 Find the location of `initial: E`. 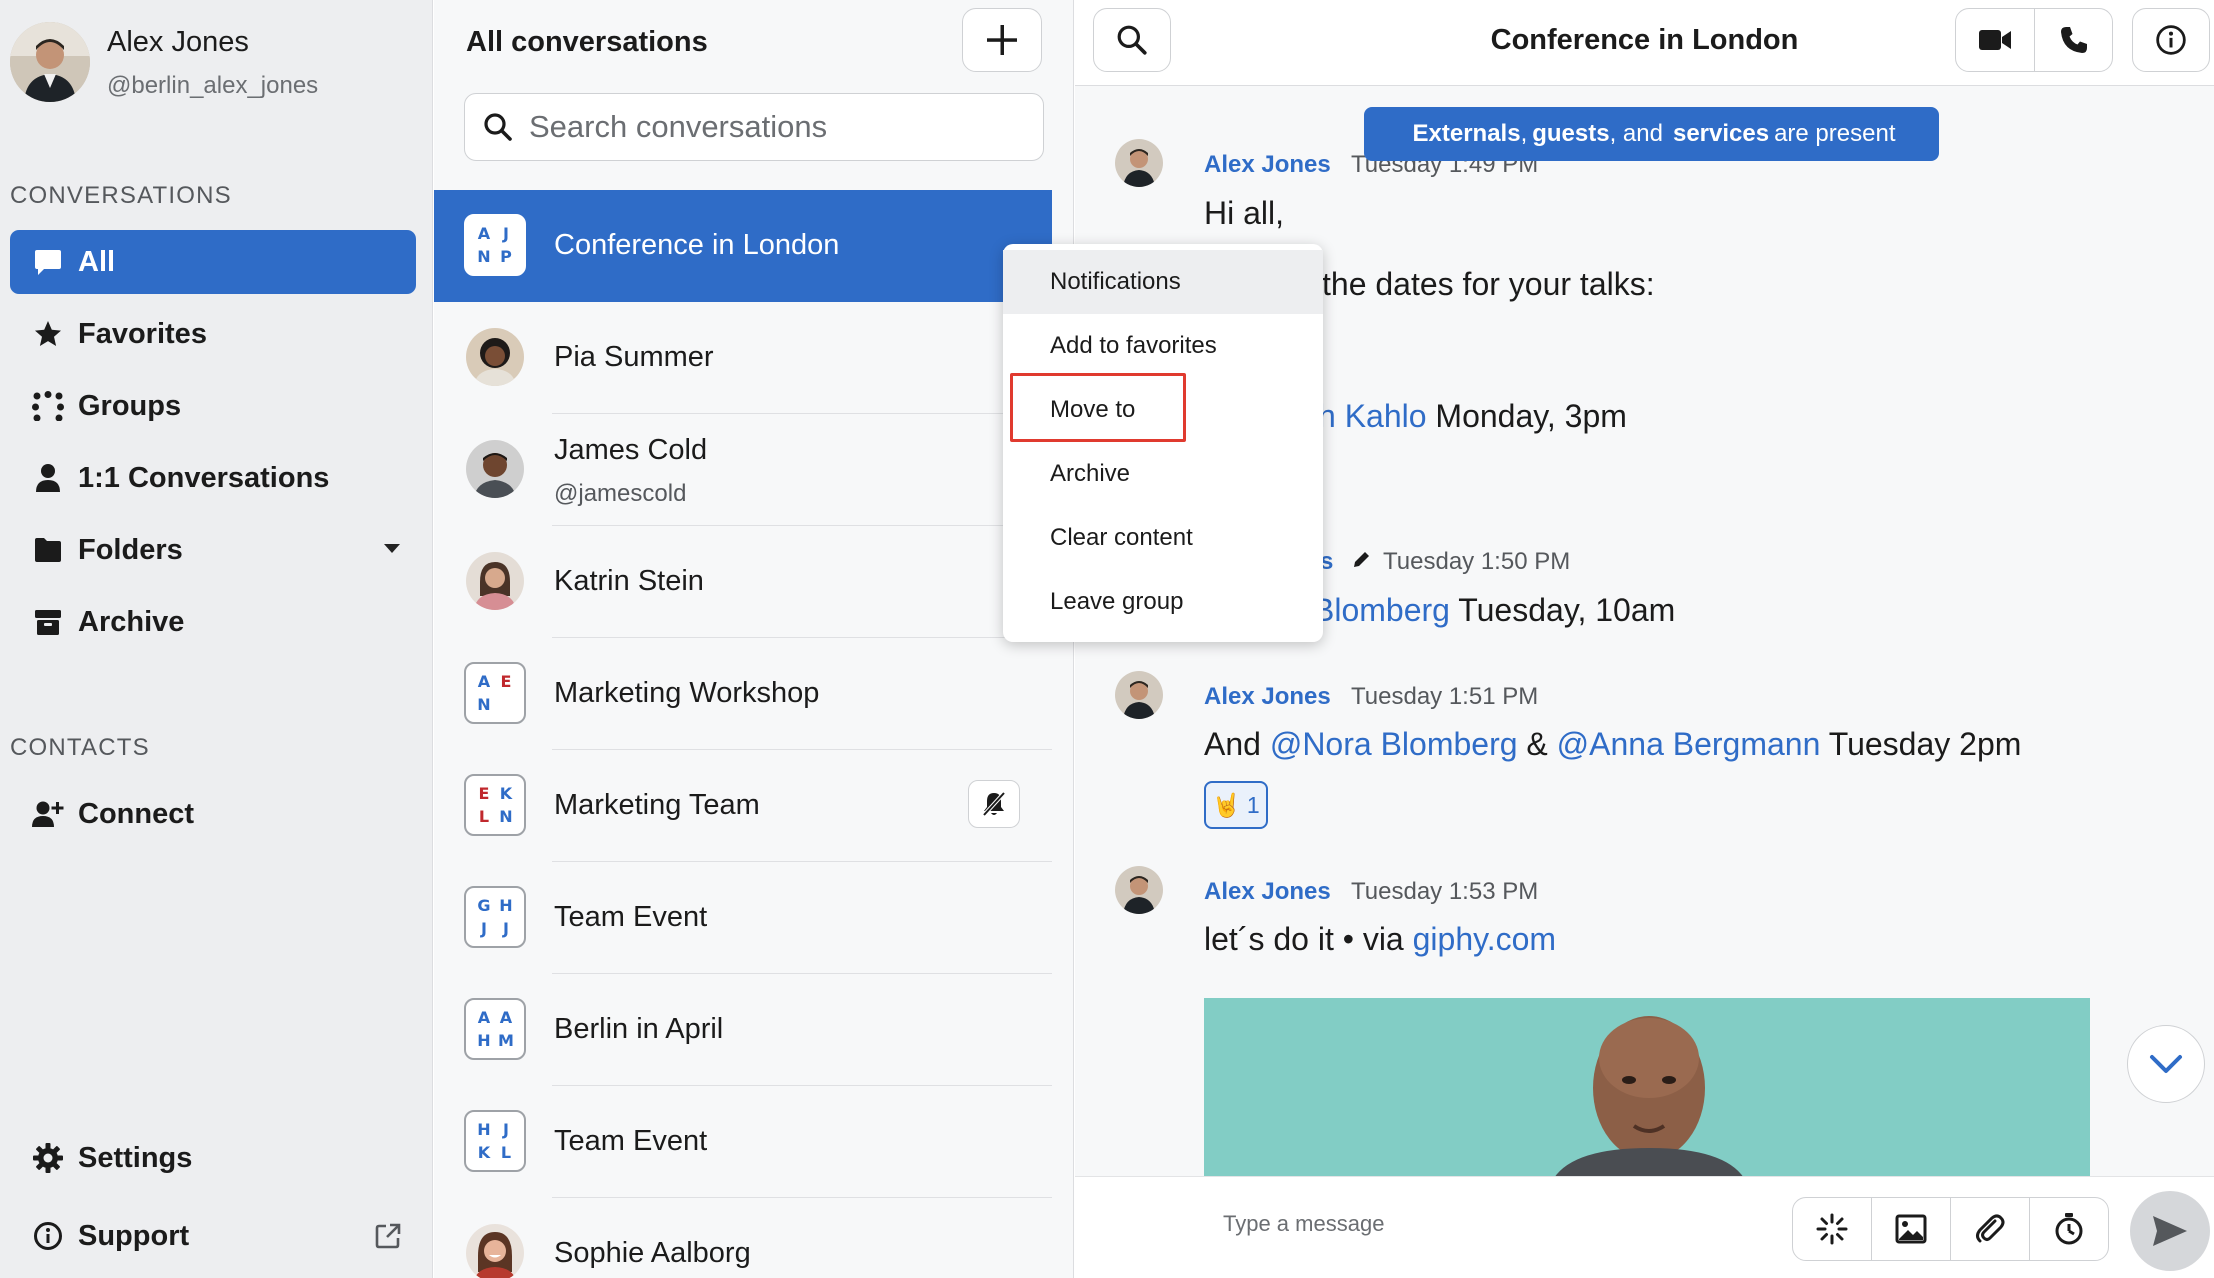

initial: E is located at coordinates (506, 681).